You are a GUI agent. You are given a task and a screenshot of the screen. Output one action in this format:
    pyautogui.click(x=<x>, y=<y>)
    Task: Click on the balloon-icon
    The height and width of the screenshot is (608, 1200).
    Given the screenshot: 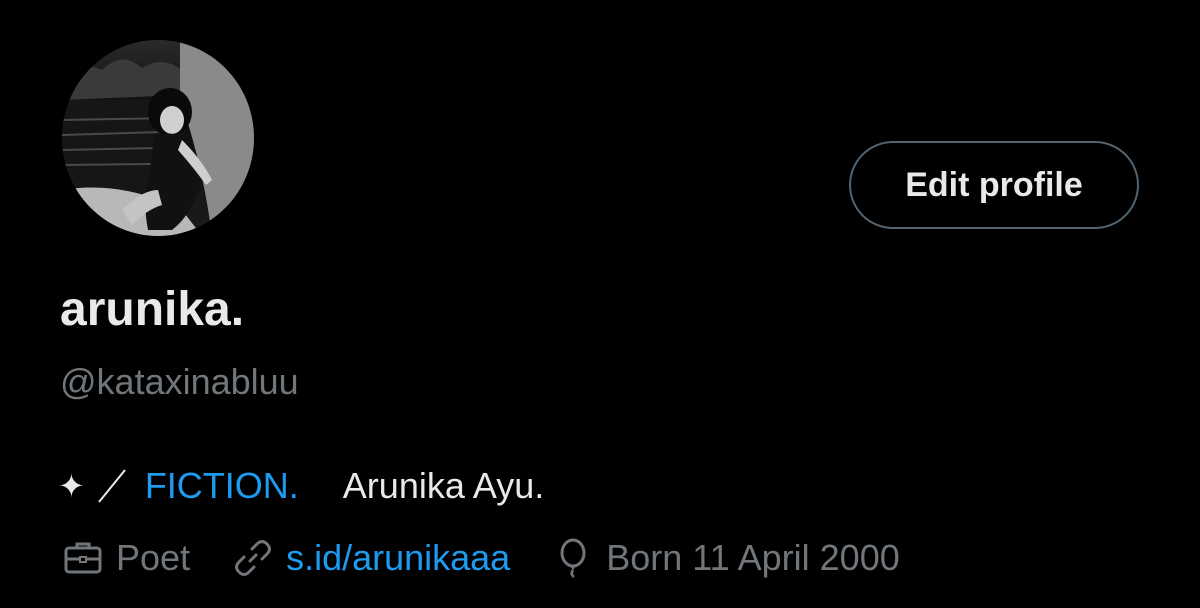 What is the action you would take?
    pyautogui.click(x=573, y=558)
    